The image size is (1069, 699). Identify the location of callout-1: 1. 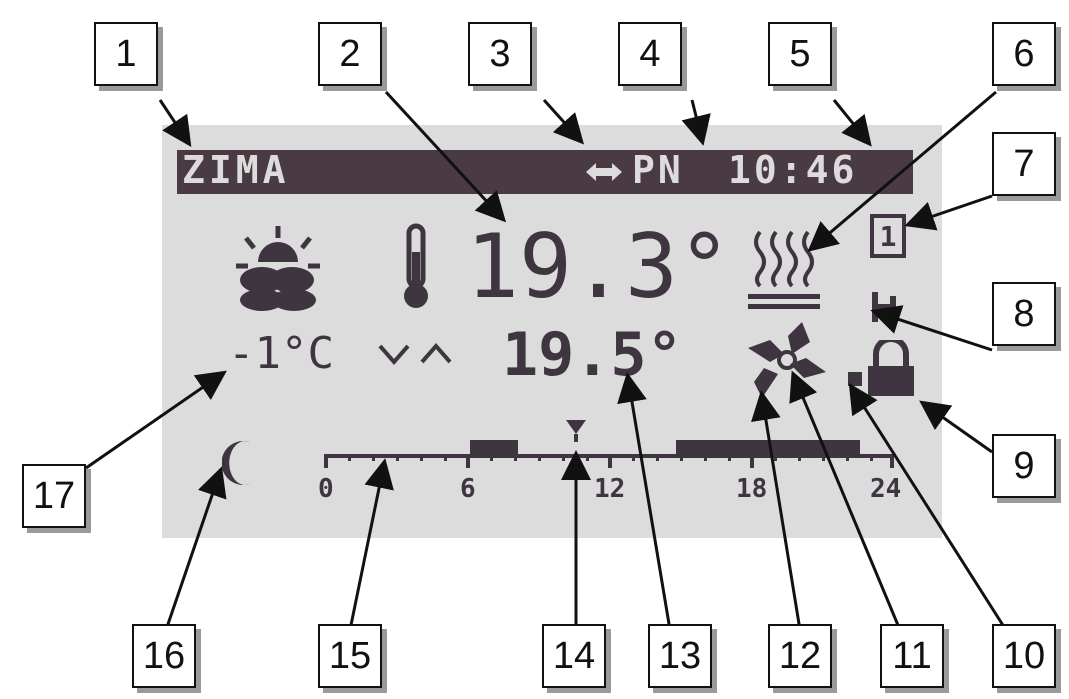
(126, 54).